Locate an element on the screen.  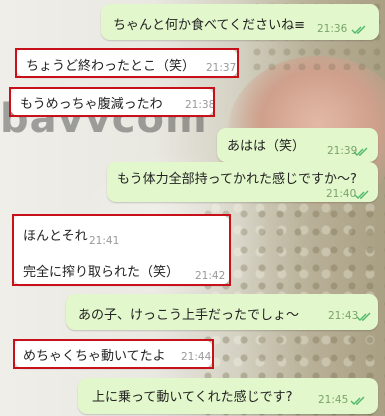
message-text: ちゃんと何か食べてくださいね≡ is located at coordinates (209, 25).